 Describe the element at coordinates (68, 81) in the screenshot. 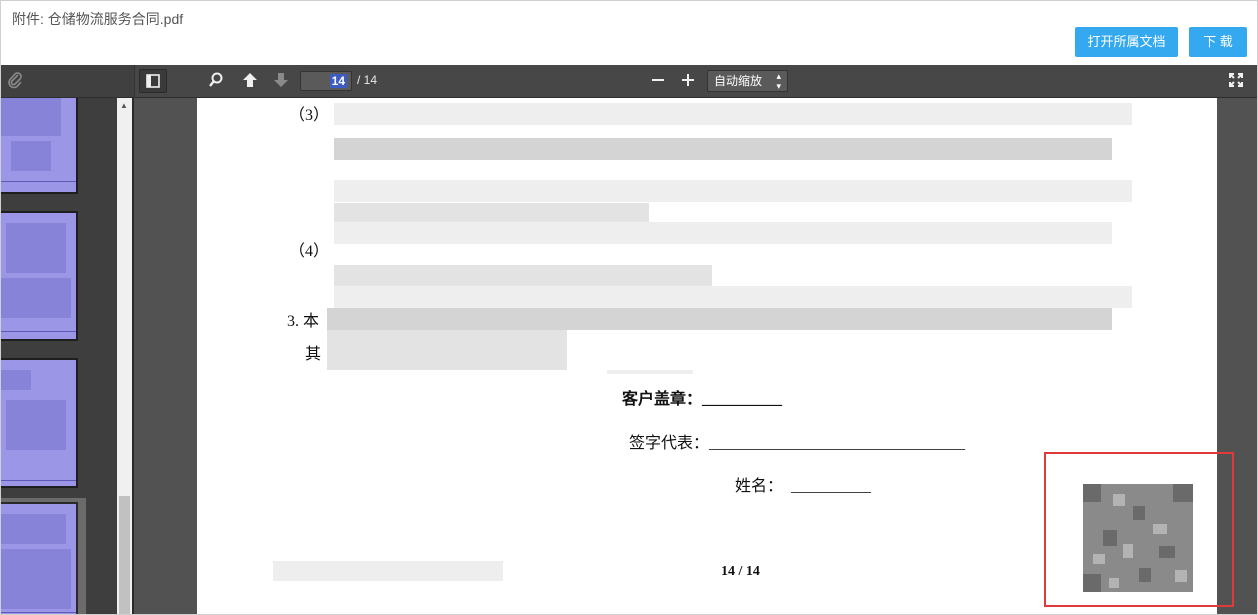

I see `toolbar-sidebar-section` at that location.